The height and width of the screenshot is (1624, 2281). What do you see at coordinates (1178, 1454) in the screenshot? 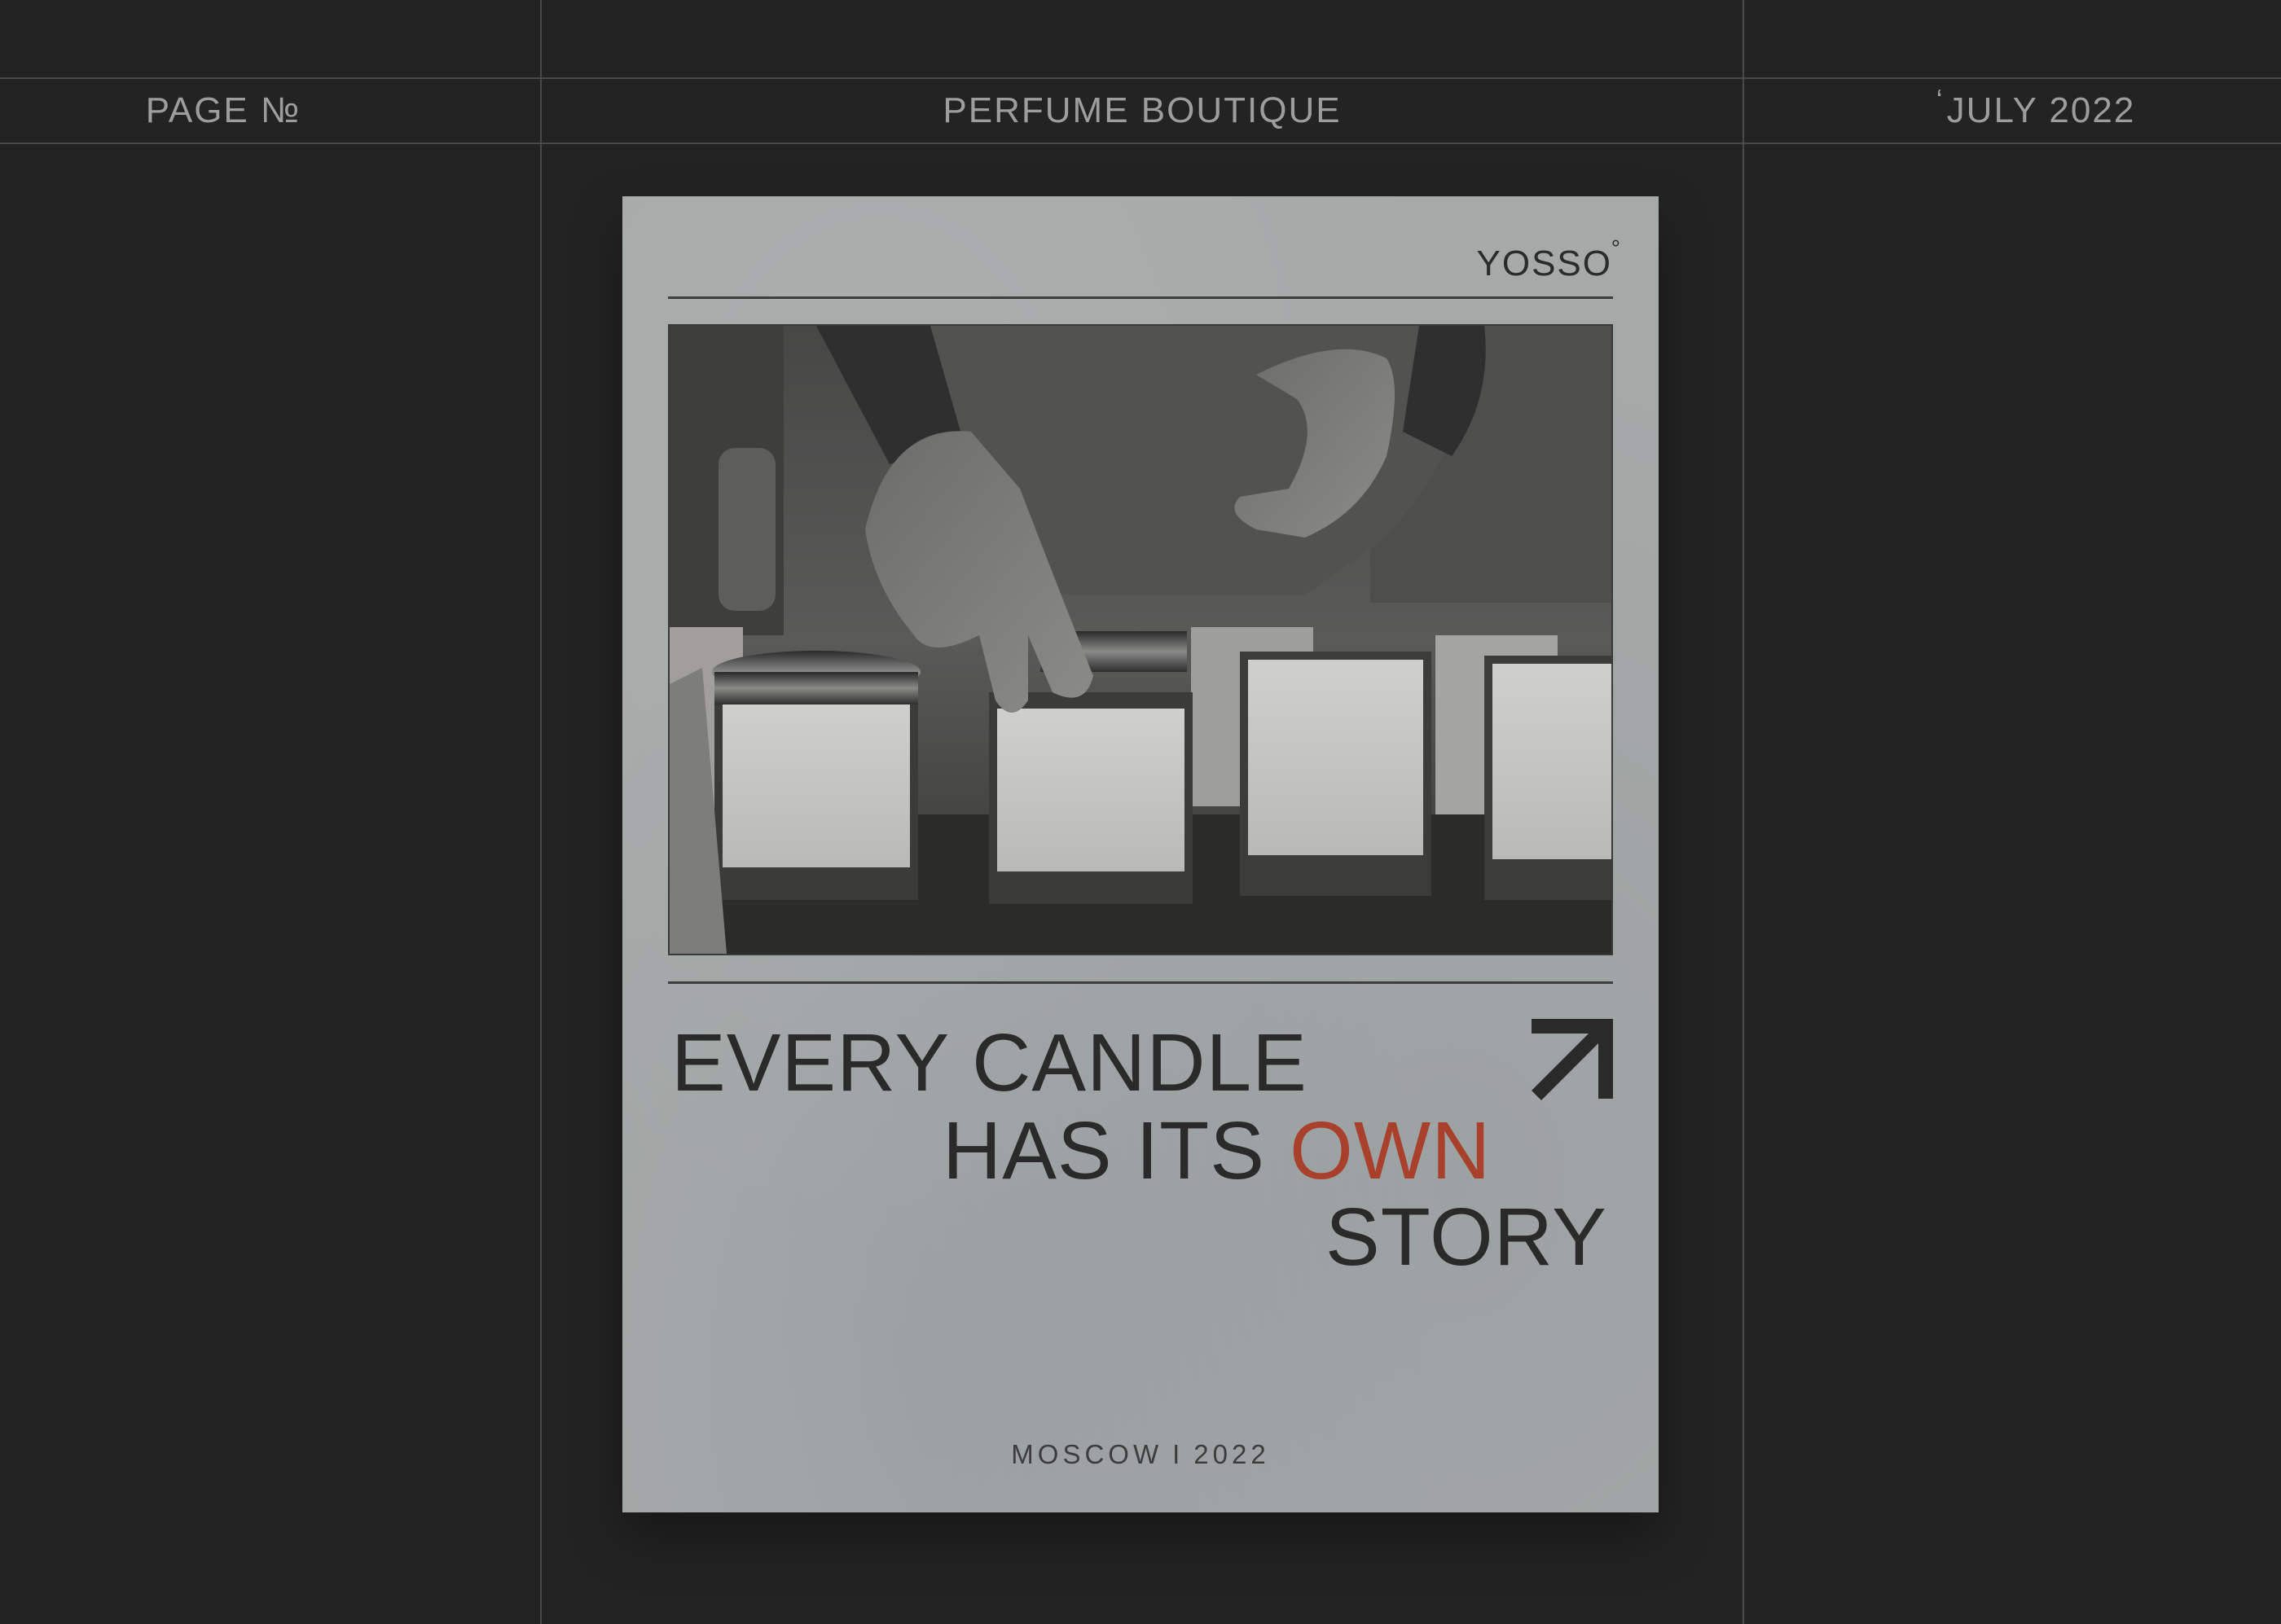
I see `footer-separator: I` at bounding box center [1178, 1454].